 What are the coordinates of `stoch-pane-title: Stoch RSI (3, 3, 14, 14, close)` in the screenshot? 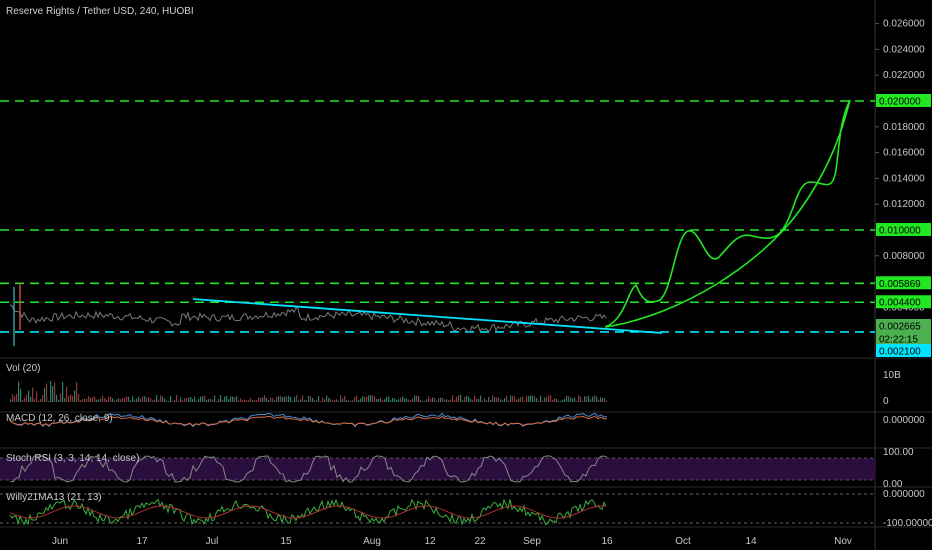 It's located at (72, 458).